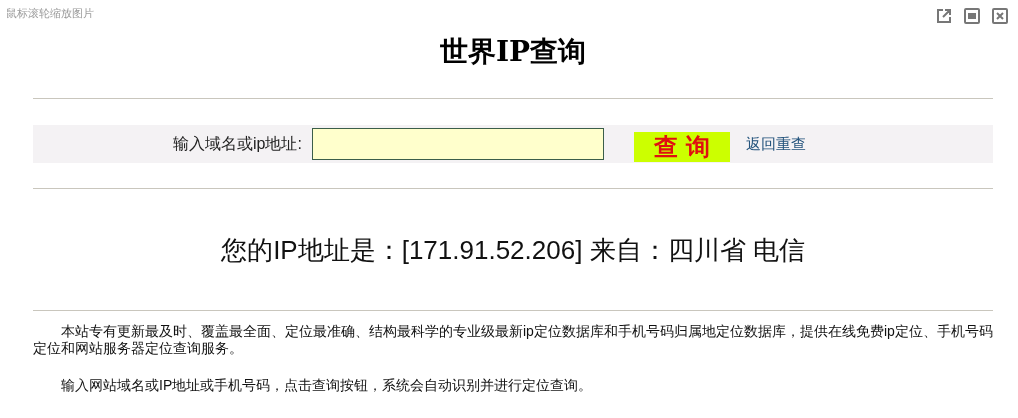  Describe the element at coordinates (327, 385) in the screenshot. I see `info-paragraph: 输入网站域名或IP地址或手机号码，点击查询按钮，系统会自动识别并进行定位查询。` at that location.